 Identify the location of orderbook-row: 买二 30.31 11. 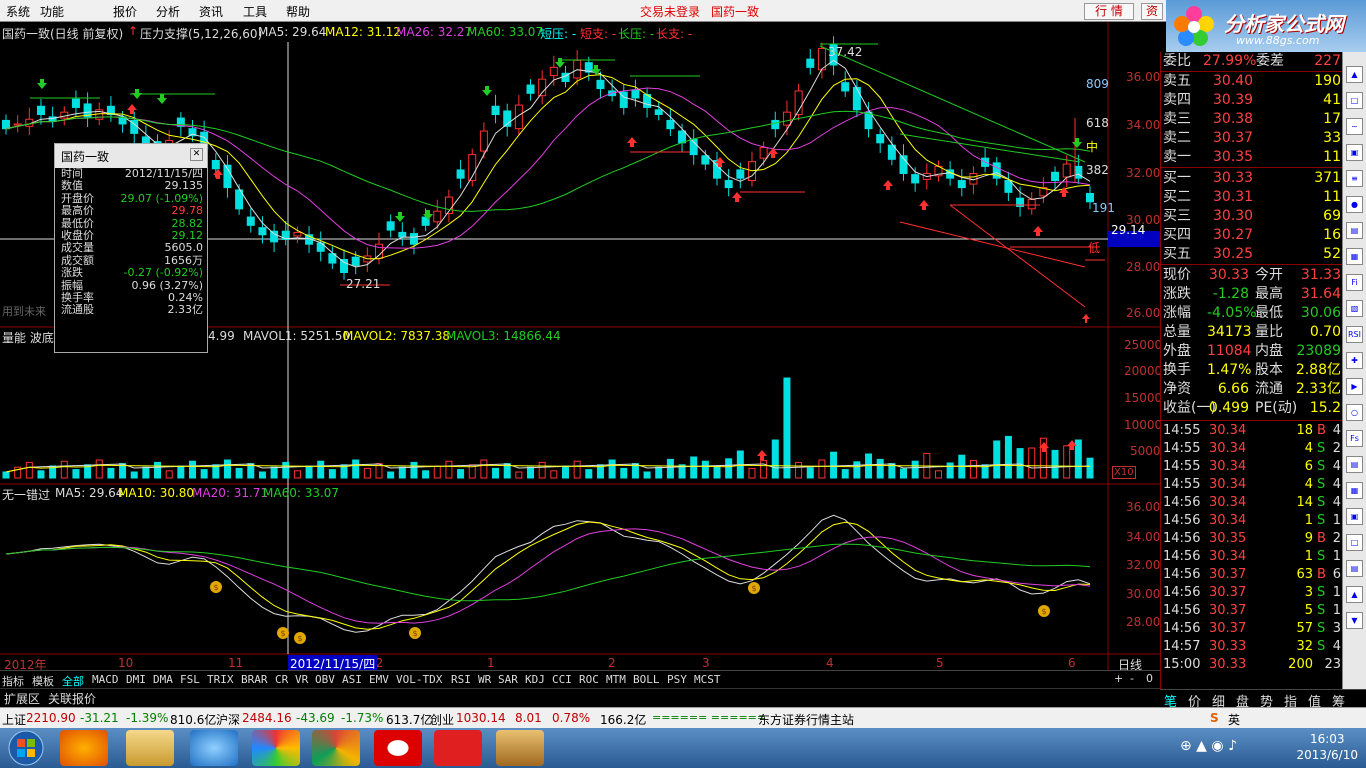
(1252, 197).